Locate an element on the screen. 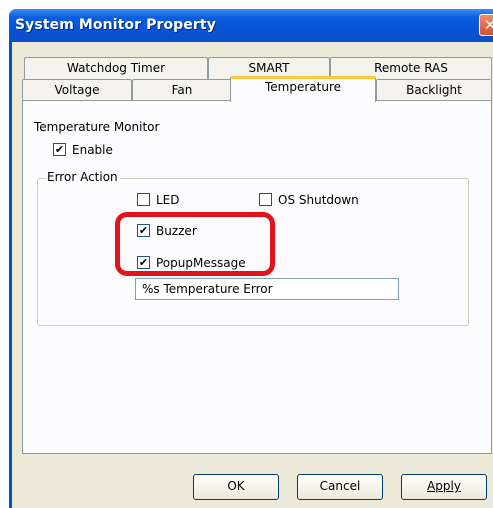 Image resolution: width=493 pixels, height=508 pixels. ok-button-label: OK is located at coordinates (236, 486).